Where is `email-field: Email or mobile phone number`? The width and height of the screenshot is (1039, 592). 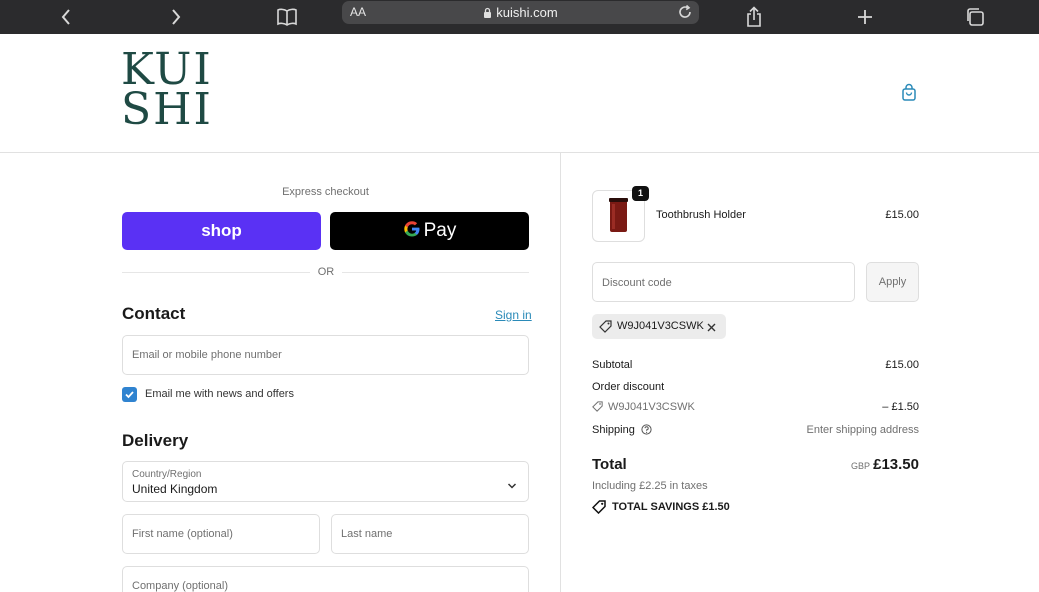 email-field: Email or mobile phone number is located at coordinates (325, 355).